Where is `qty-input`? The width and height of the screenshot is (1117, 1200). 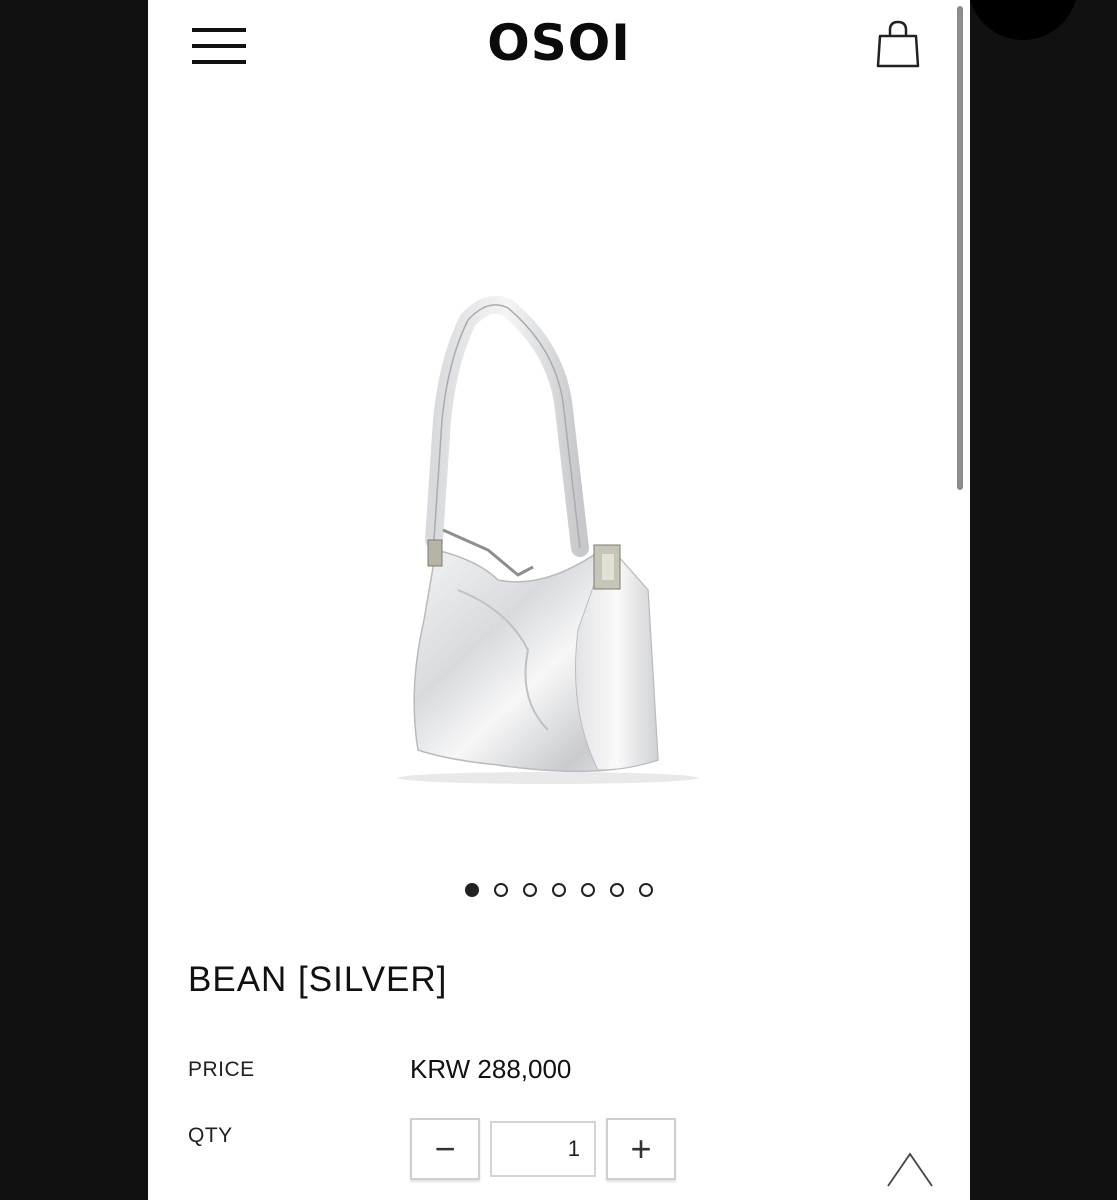
qty-input is located at coordinates (543, 1149).